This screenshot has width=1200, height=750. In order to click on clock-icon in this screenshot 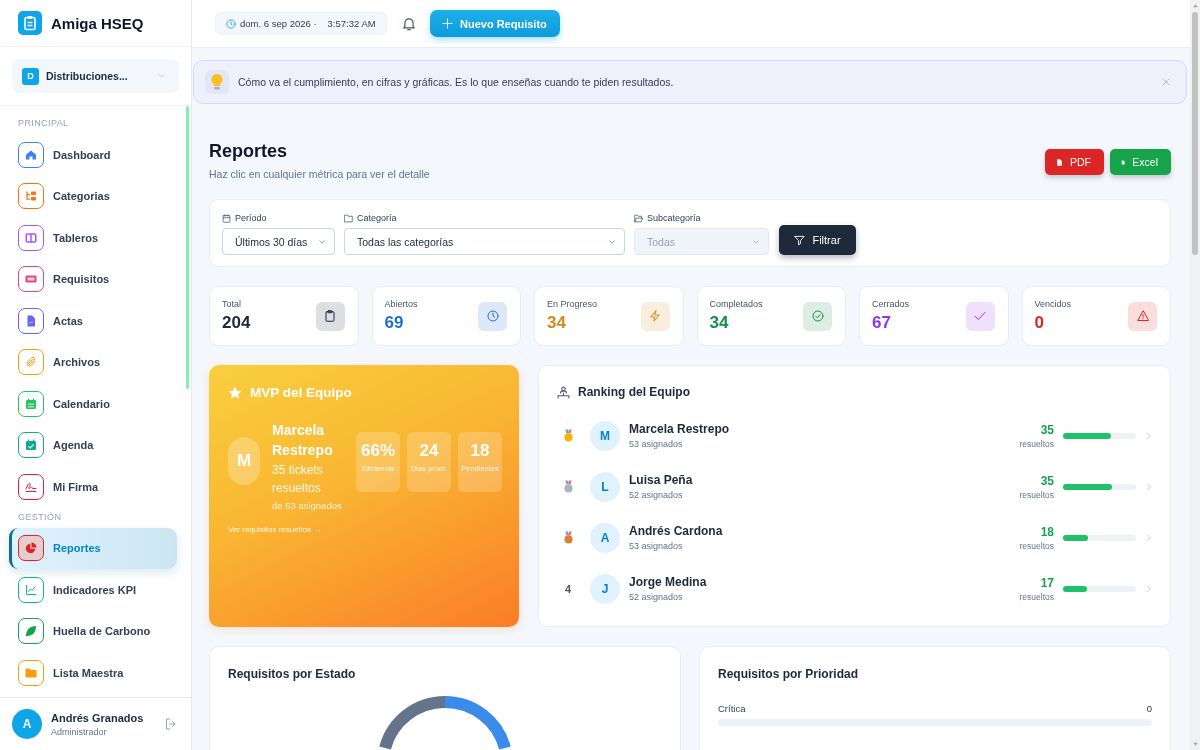, I will do `click(492, 316)`.